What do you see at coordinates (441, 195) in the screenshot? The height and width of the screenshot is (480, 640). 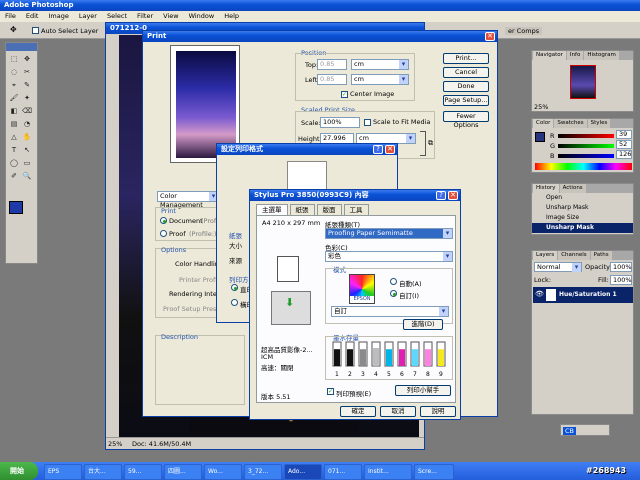 I see `epson-help-button: ?` at bounding box center [441, 195].